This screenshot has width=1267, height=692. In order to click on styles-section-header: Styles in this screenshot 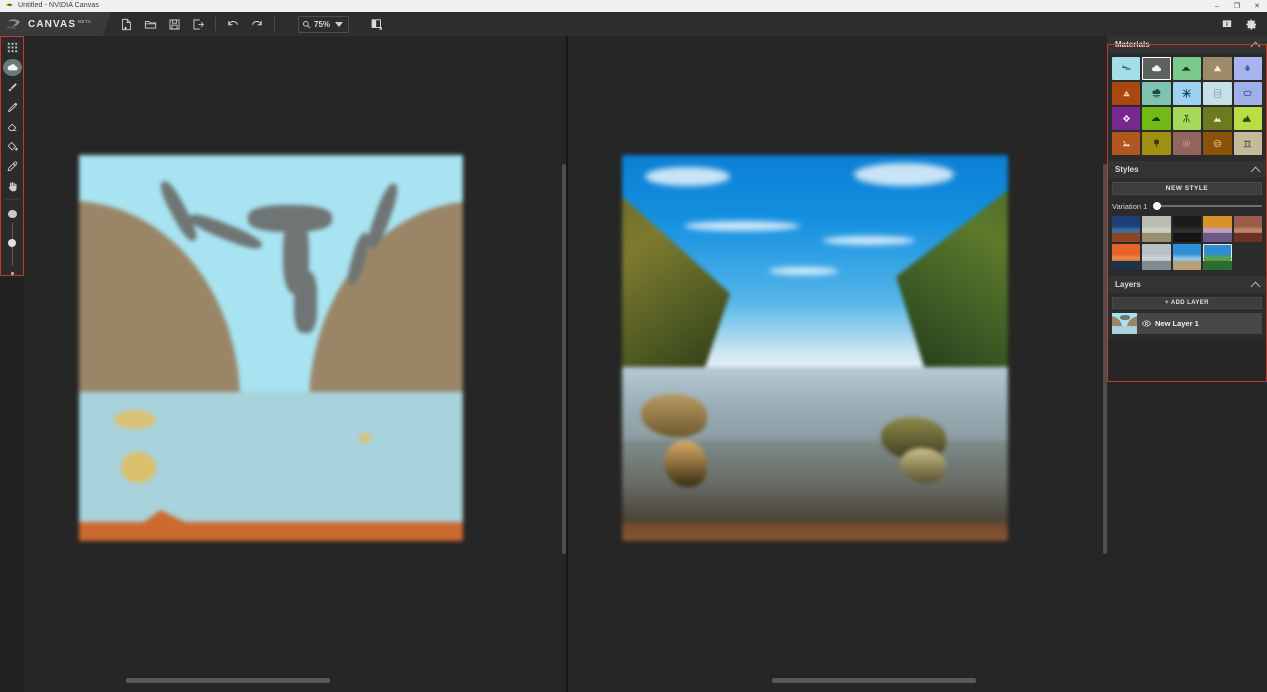, I will do `click(1187, 169)`.